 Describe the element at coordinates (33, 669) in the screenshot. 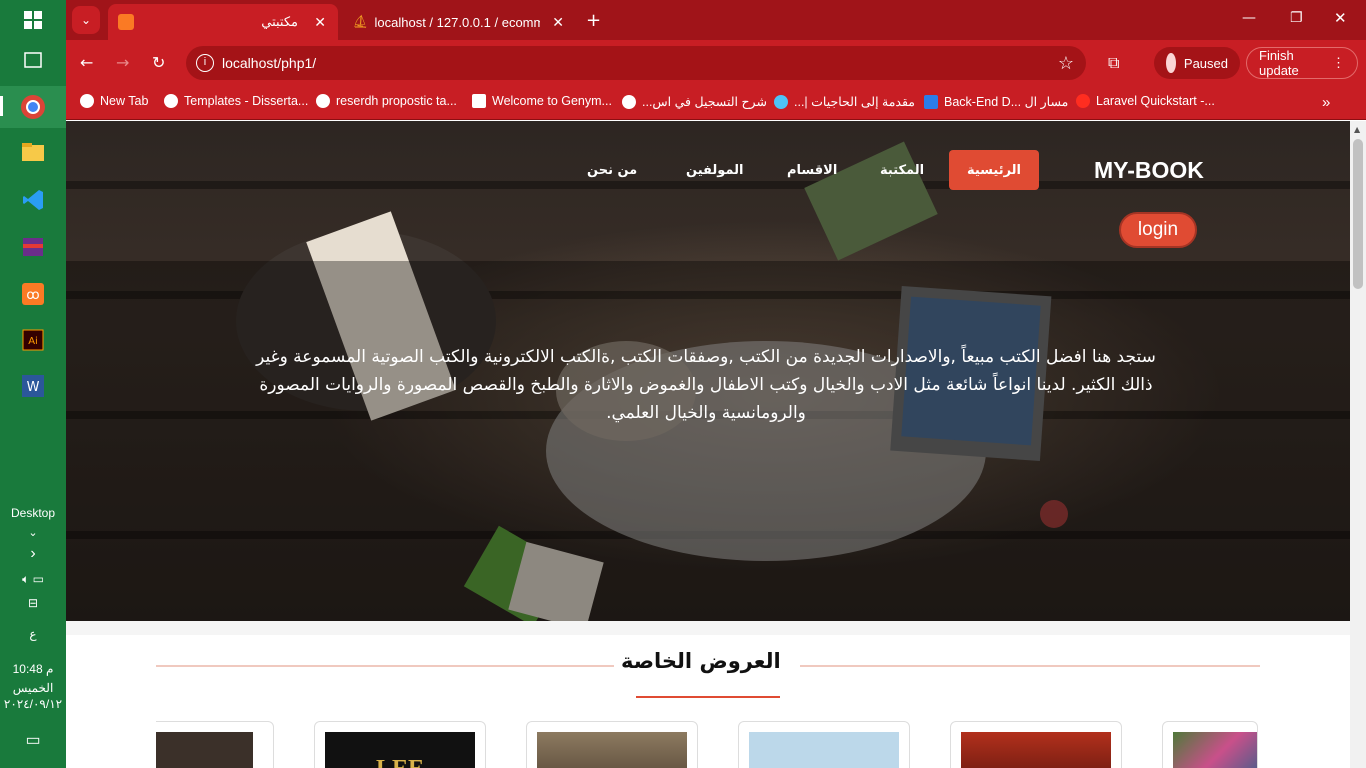

I see `clock-time: 10:48 م` at that location.